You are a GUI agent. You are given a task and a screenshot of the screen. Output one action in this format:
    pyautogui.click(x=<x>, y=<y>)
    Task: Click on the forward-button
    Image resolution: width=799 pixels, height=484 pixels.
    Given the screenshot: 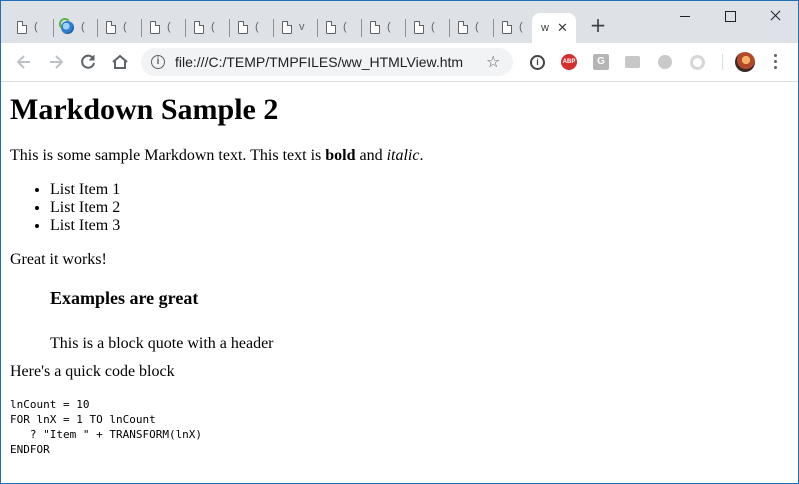 What is the action you would take?
    pyautogui.click(x=56, y=62)
    